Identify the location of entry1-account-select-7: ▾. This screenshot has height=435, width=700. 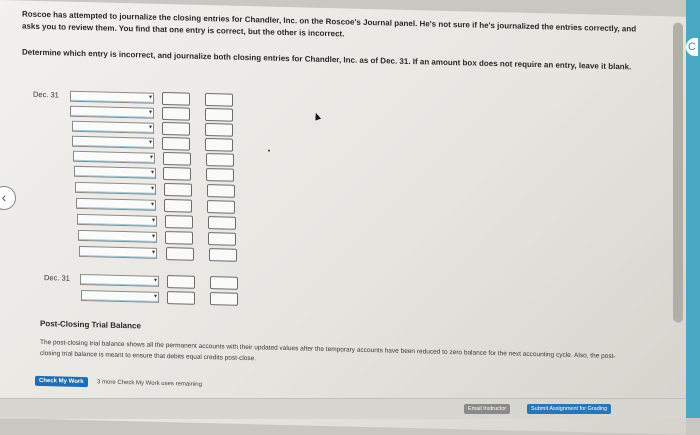
(115, 188).